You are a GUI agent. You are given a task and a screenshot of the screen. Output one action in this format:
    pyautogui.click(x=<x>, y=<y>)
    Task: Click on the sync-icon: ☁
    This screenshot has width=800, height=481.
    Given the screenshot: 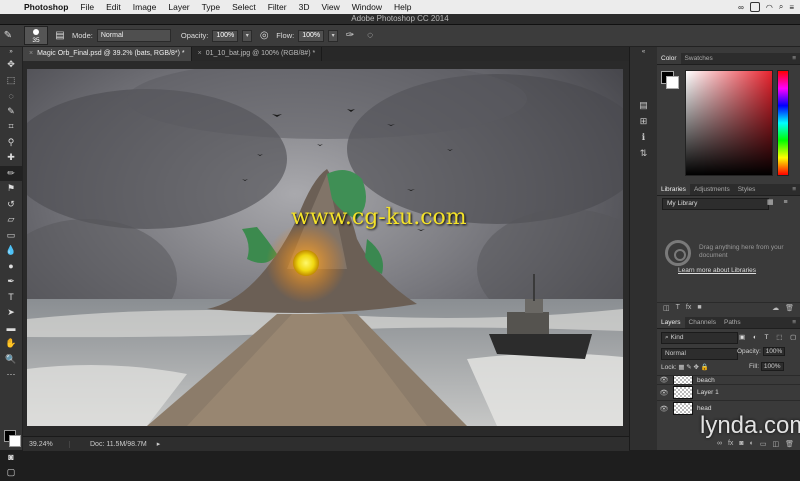 What is the action you would take?
    pyautogui.click(x=775, y=308)
    